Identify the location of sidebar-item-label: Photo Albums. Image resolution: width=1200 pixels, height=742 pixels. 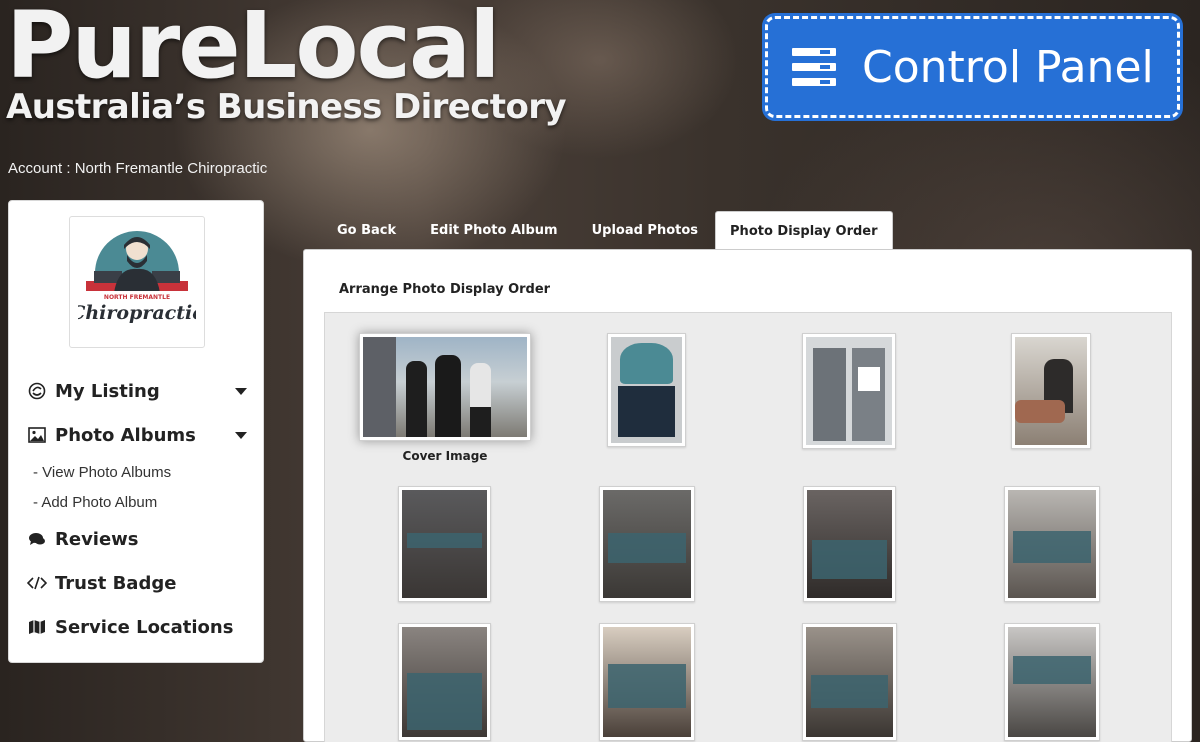
(125, 435).